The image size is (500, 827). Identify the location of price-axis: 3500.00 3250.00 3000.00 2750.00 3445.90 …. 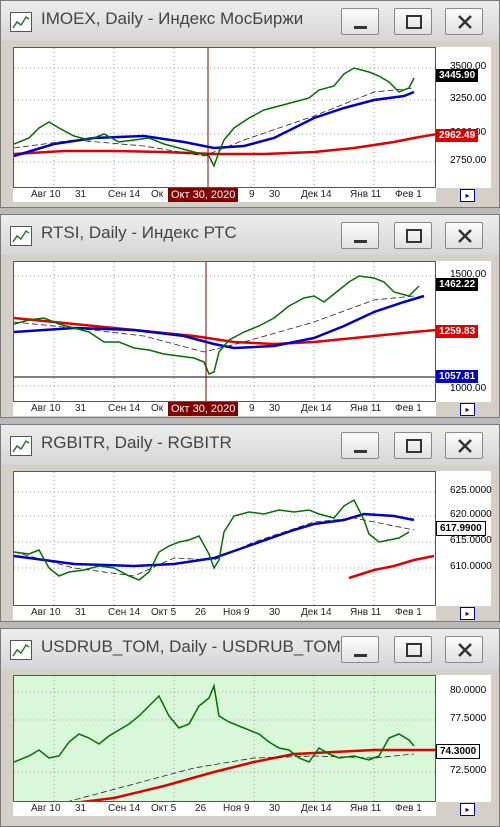
(463, 117).